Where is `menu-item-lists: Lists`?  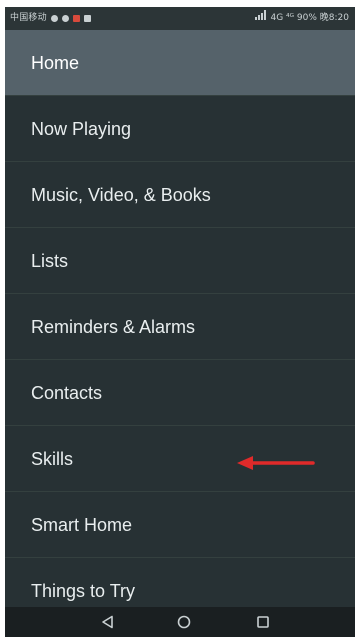
menu-item-lists: Lists is located at coordinates (180, 261).